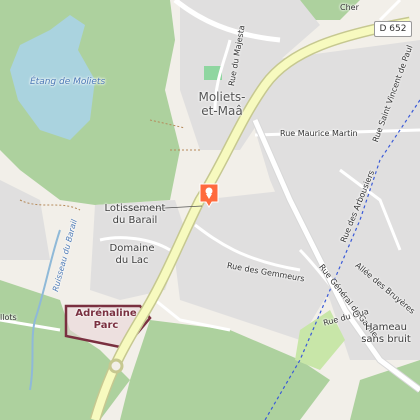 The height and width of the screenshot is (420, 420). What do you see at coordinates (222, 104) in the screenshot?
I see `town-label: Moliets-et-Maâ` at bounding box center [222, 104].